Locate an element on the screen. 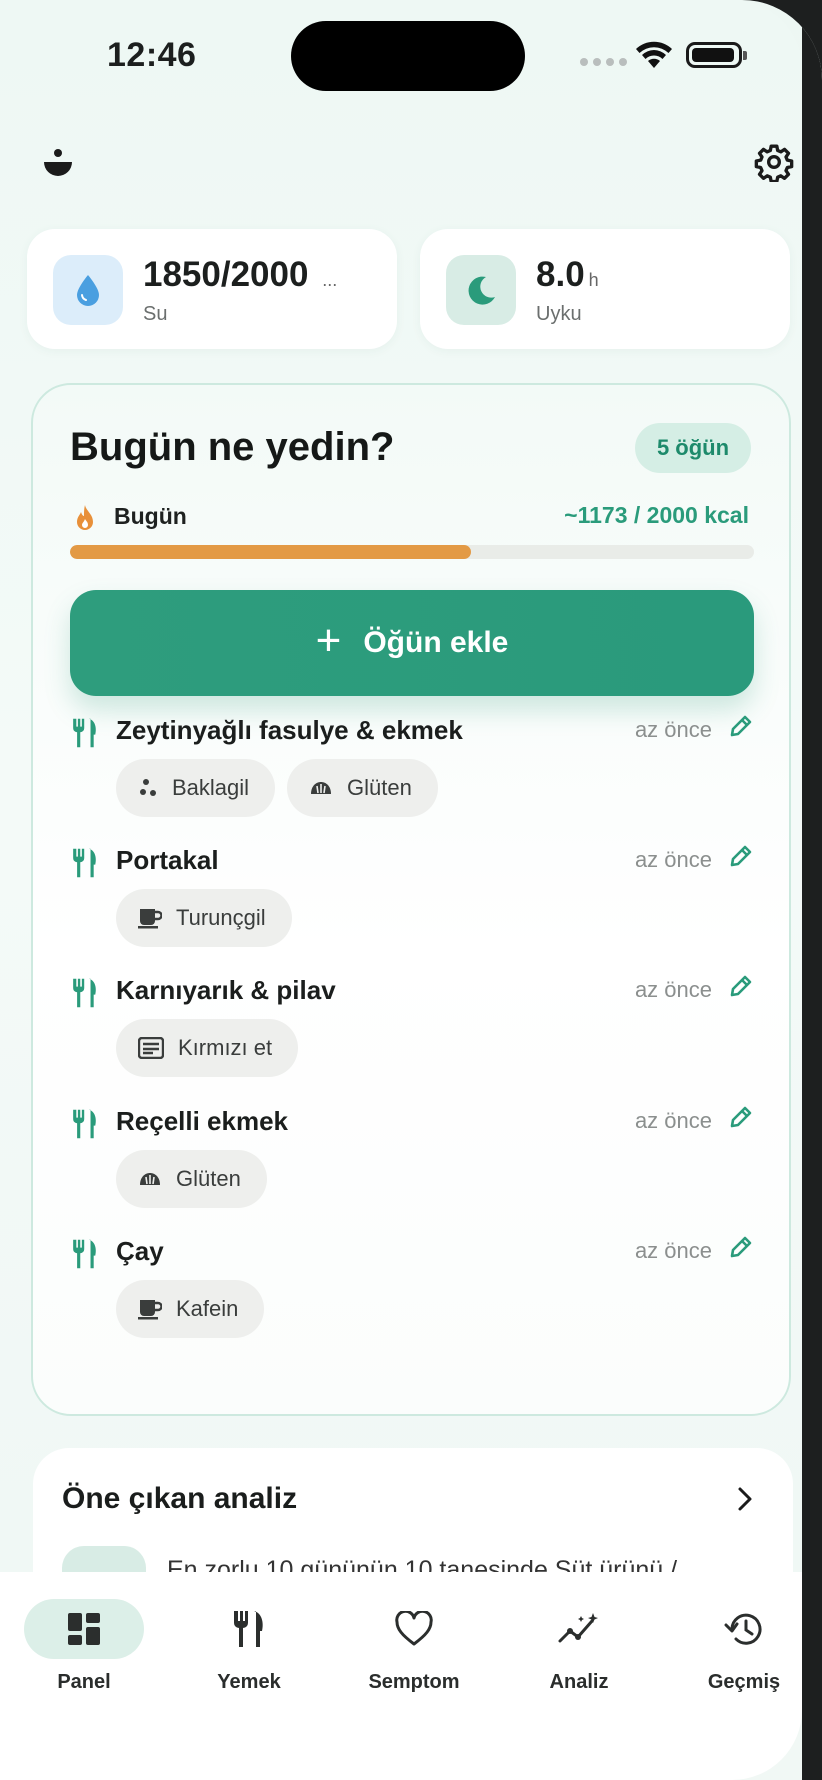  tab-semptom: Semptom is located at coordinates (414, 1633).